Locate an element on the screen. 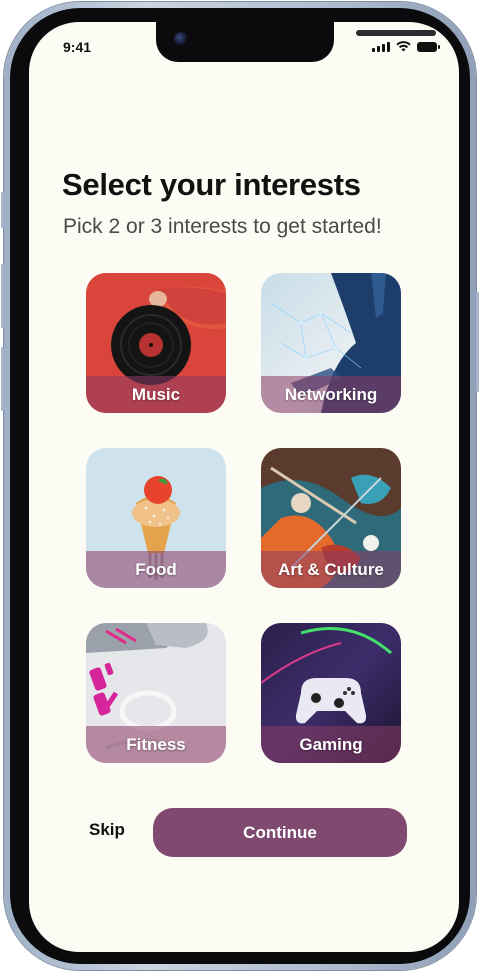  tile-label: Music is located at coordinates (156, 394).